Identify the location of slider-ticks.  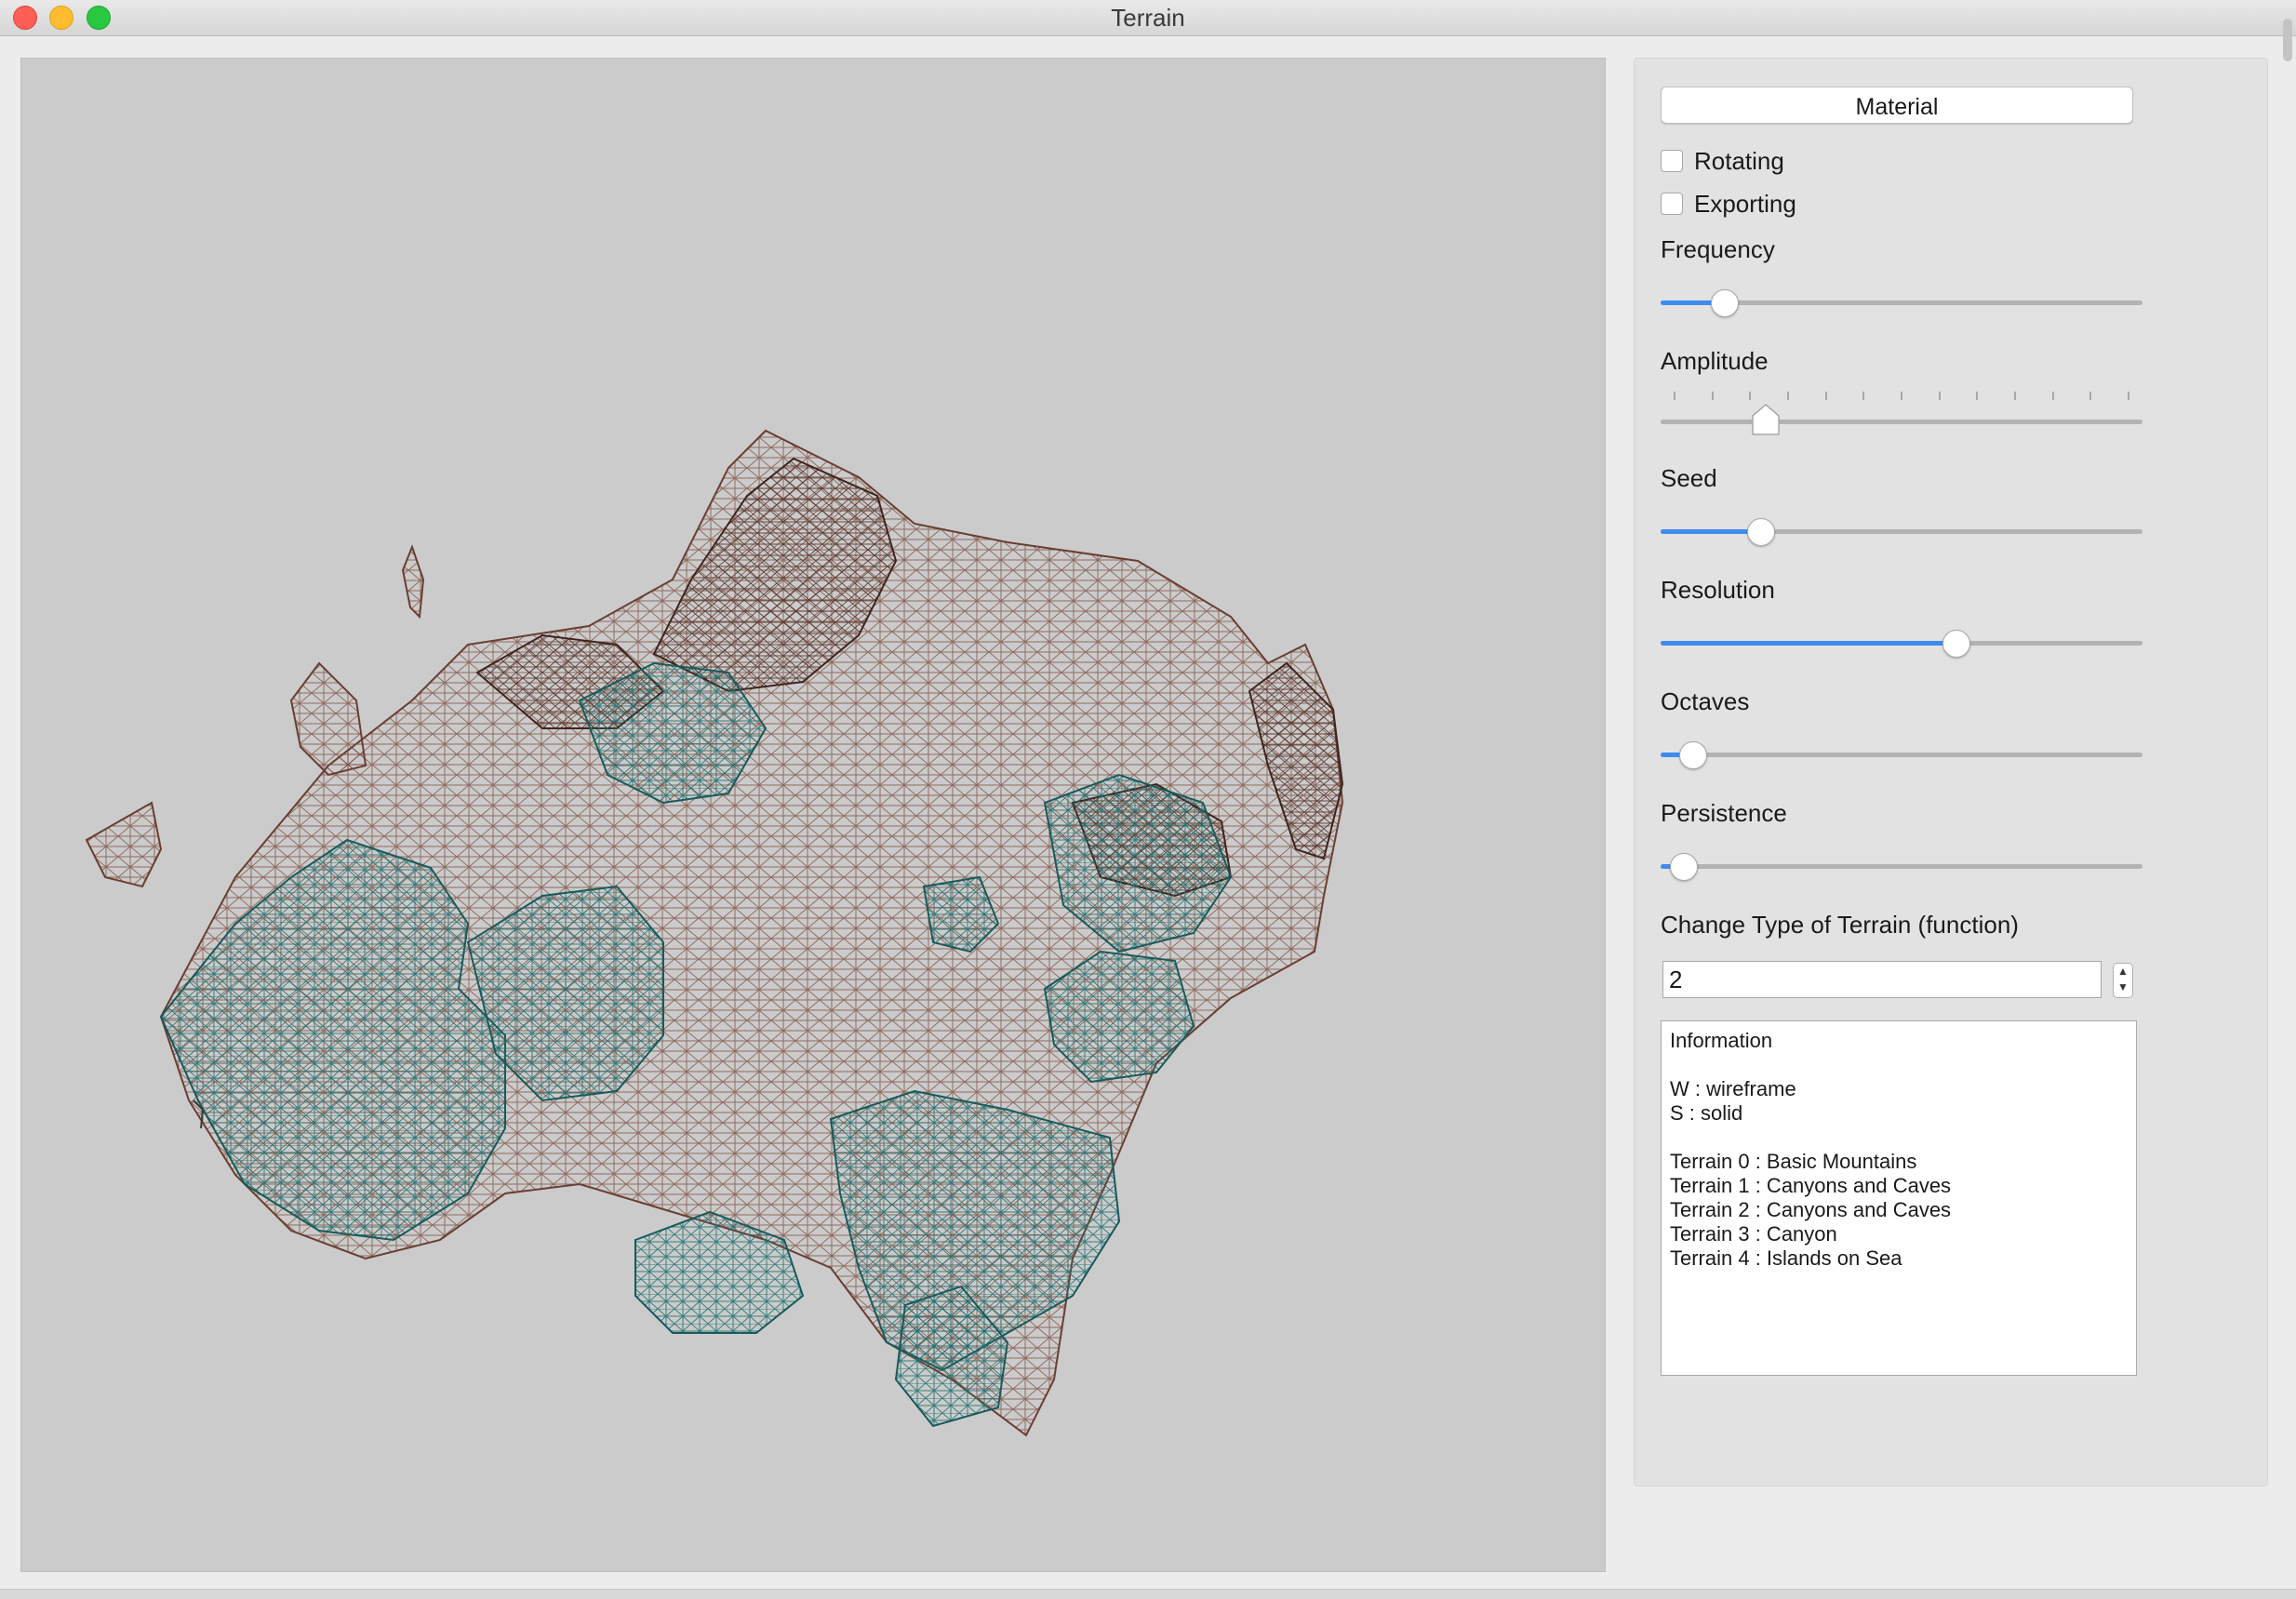
(1901, 396).